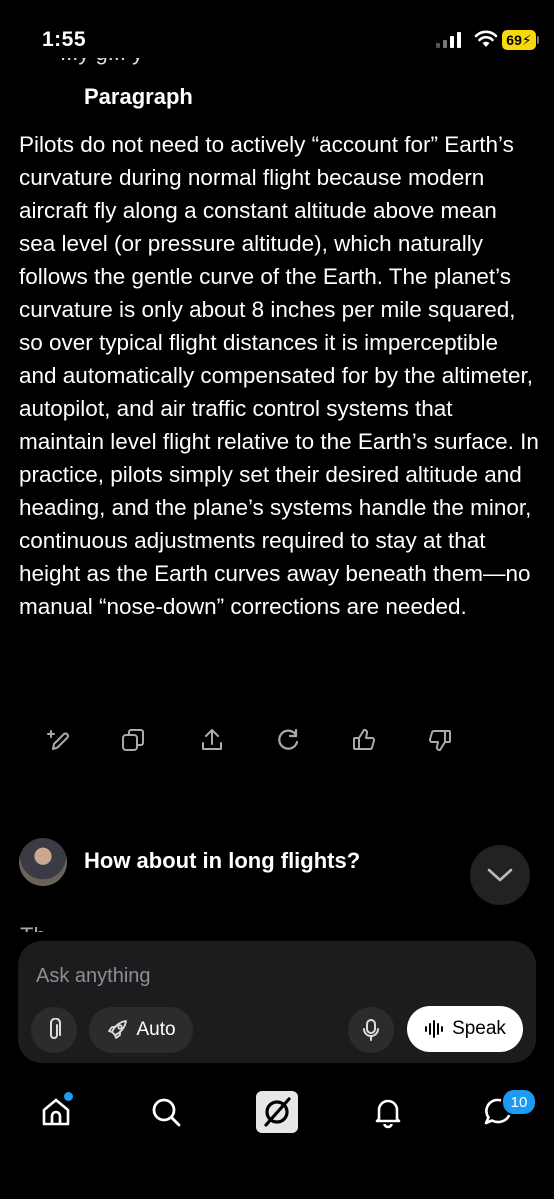 Image resolution: width=554 pixels, height=1199 pixels. I want to click on nav-search, so click(166, 1112).